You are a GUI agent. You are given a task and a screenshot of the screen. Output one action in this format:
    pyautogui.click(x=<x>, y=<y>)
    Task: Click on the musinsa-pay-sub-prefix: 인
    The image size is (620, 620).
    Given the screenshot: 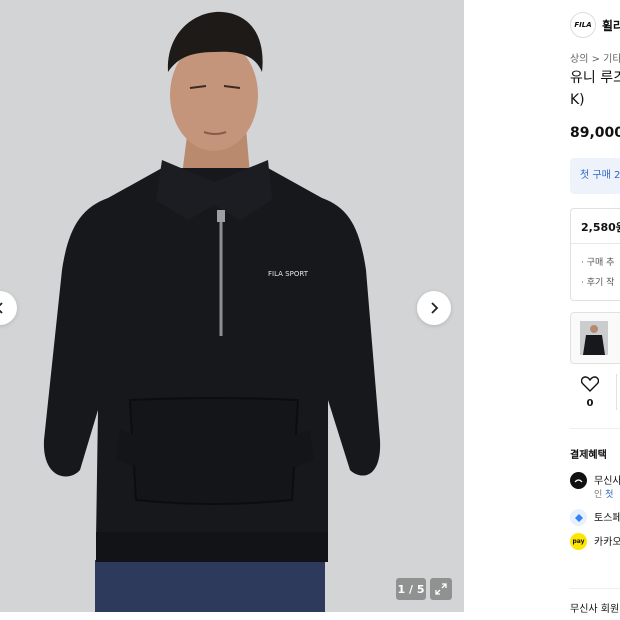 What is the action you would take?
    pyautogui.click(x=600, y=495)
    